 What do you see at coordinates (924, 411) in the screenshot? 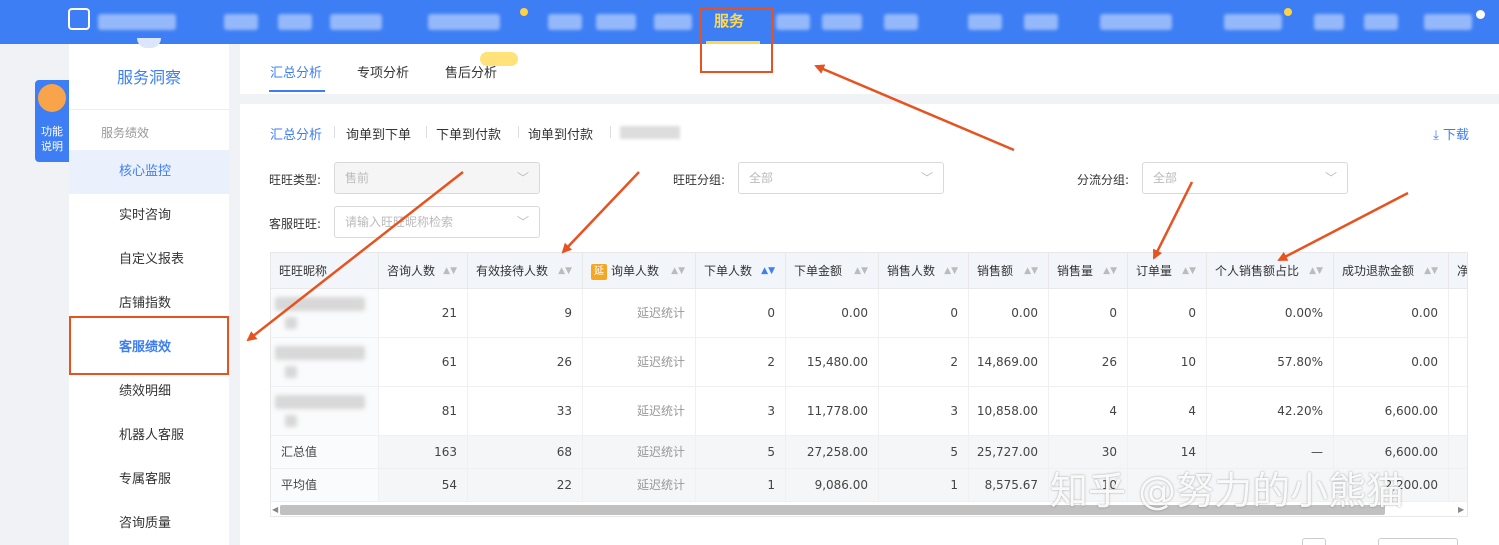
I see `table-cell: 3` at bounding box center [924, 411].